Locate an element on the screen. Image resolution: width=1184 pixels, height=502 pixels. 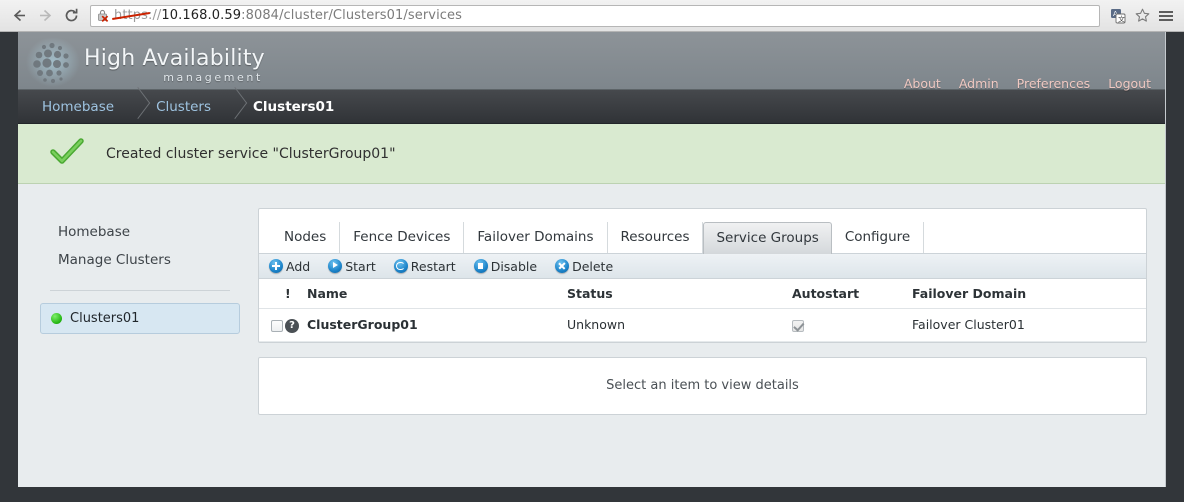
tab-fence-devices: Fence Devices is located at coordinates (402, 237).